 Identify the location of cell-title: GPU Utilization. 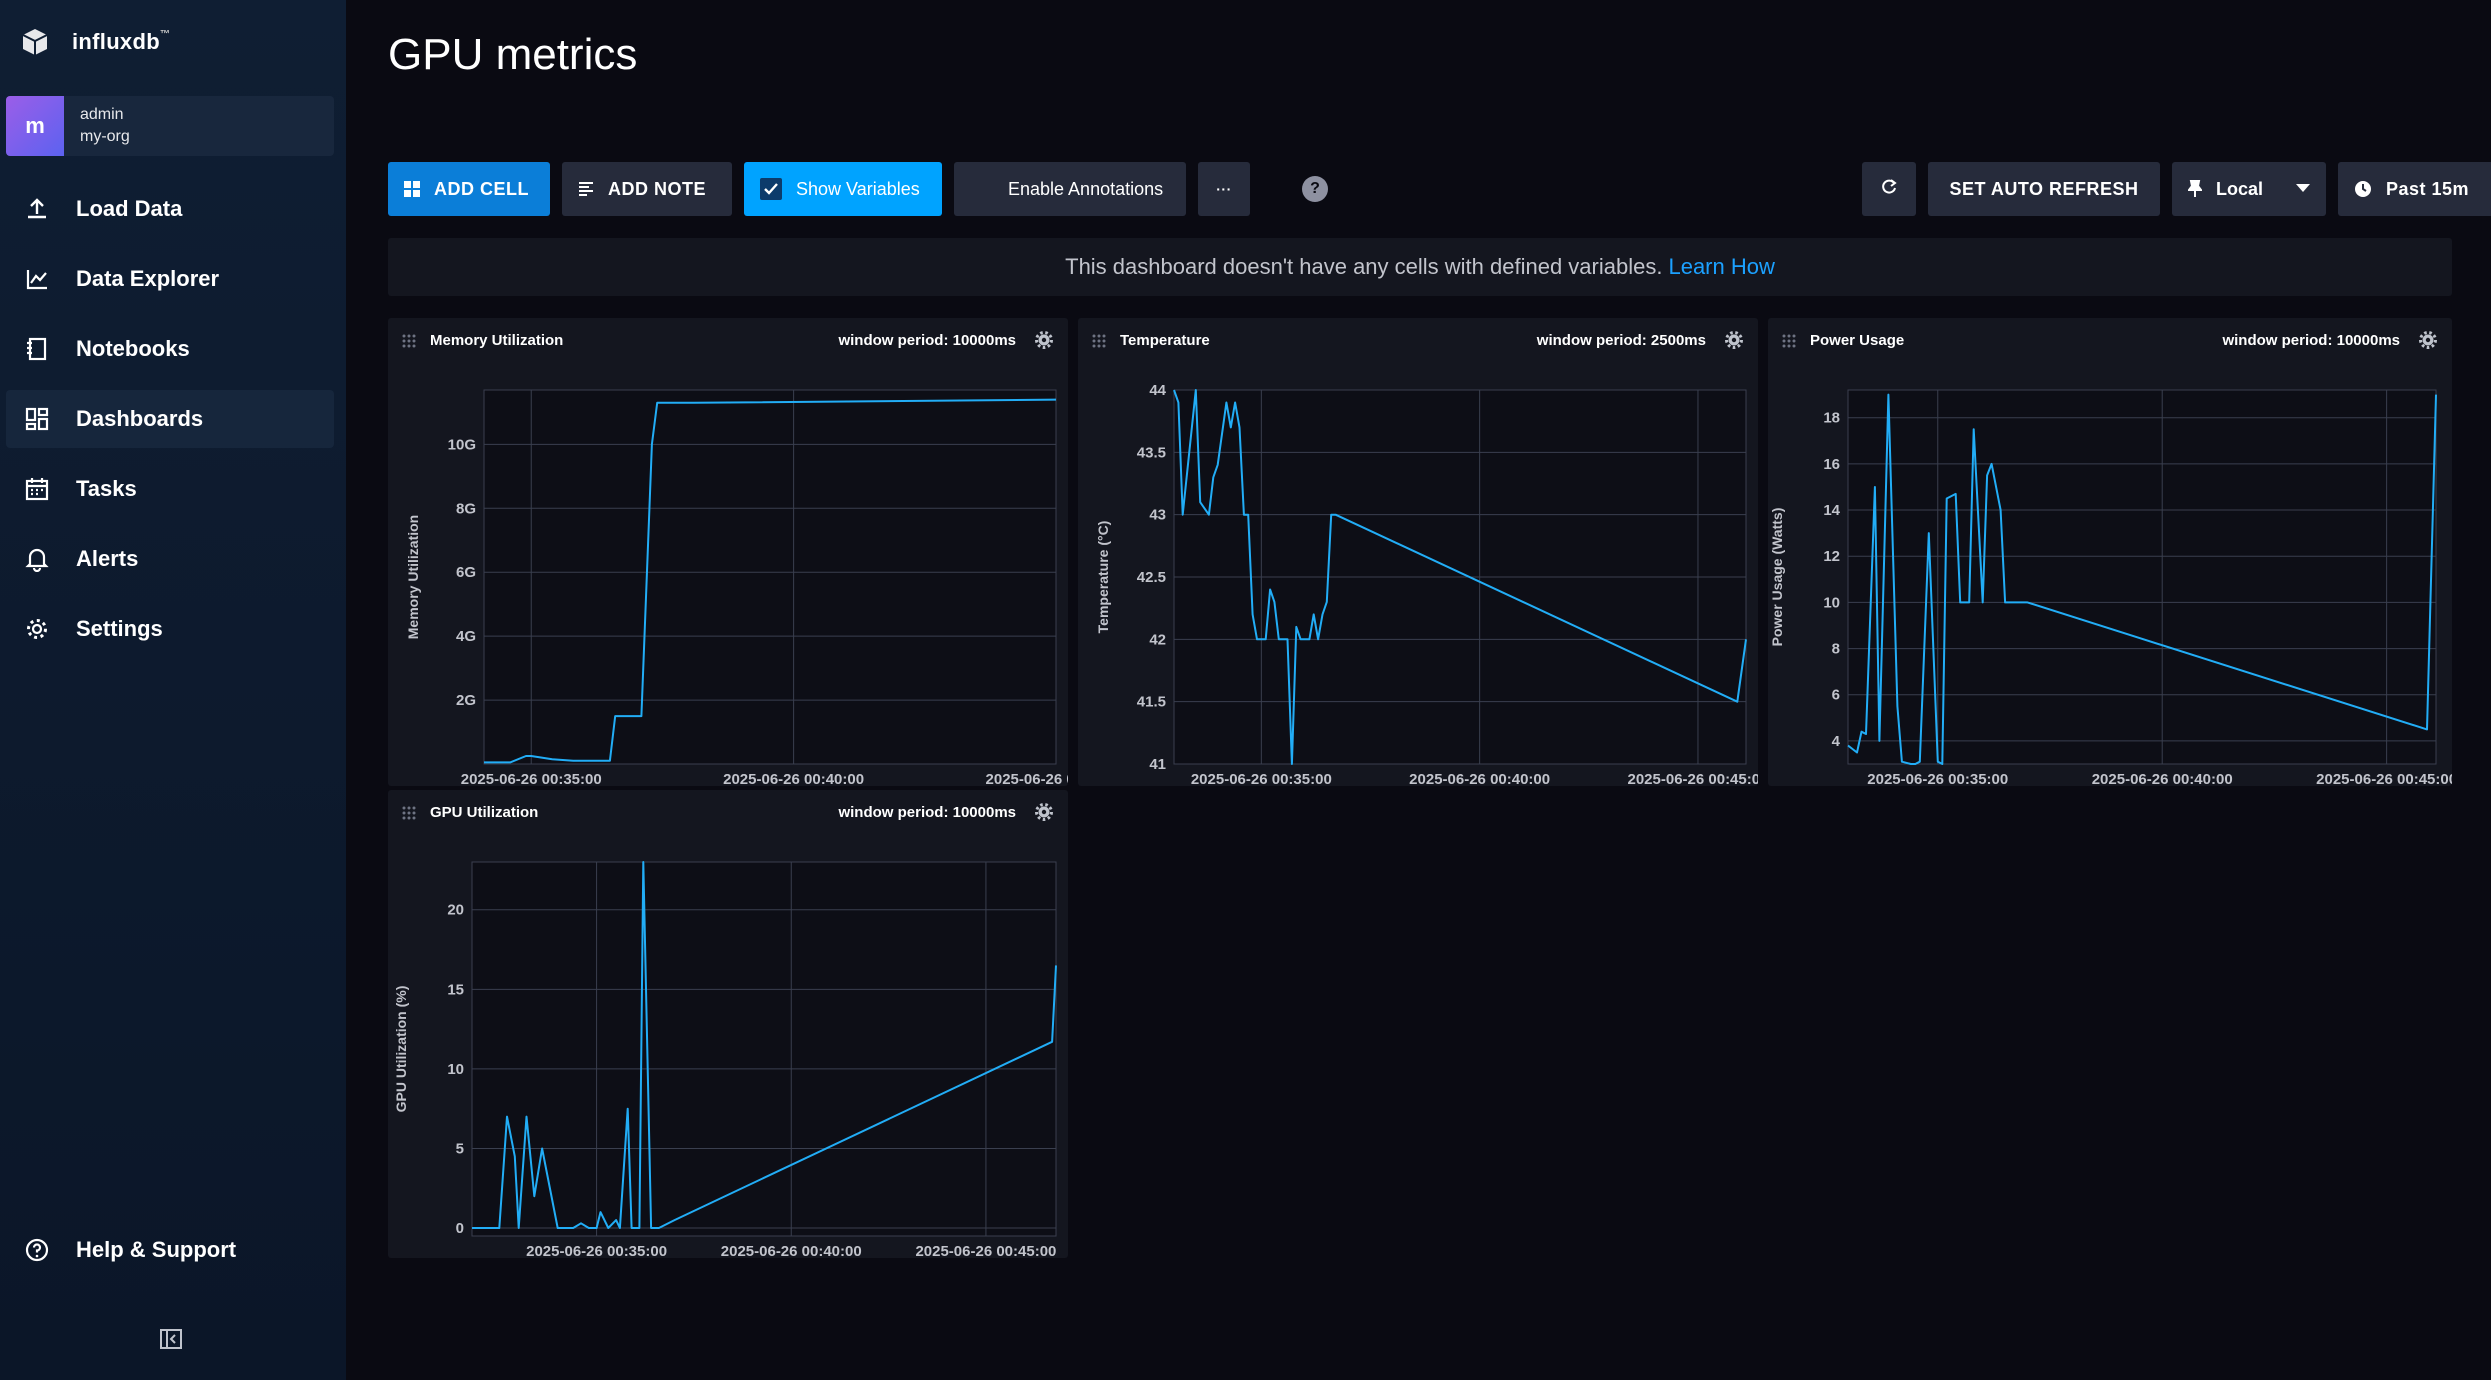
(484, 812).